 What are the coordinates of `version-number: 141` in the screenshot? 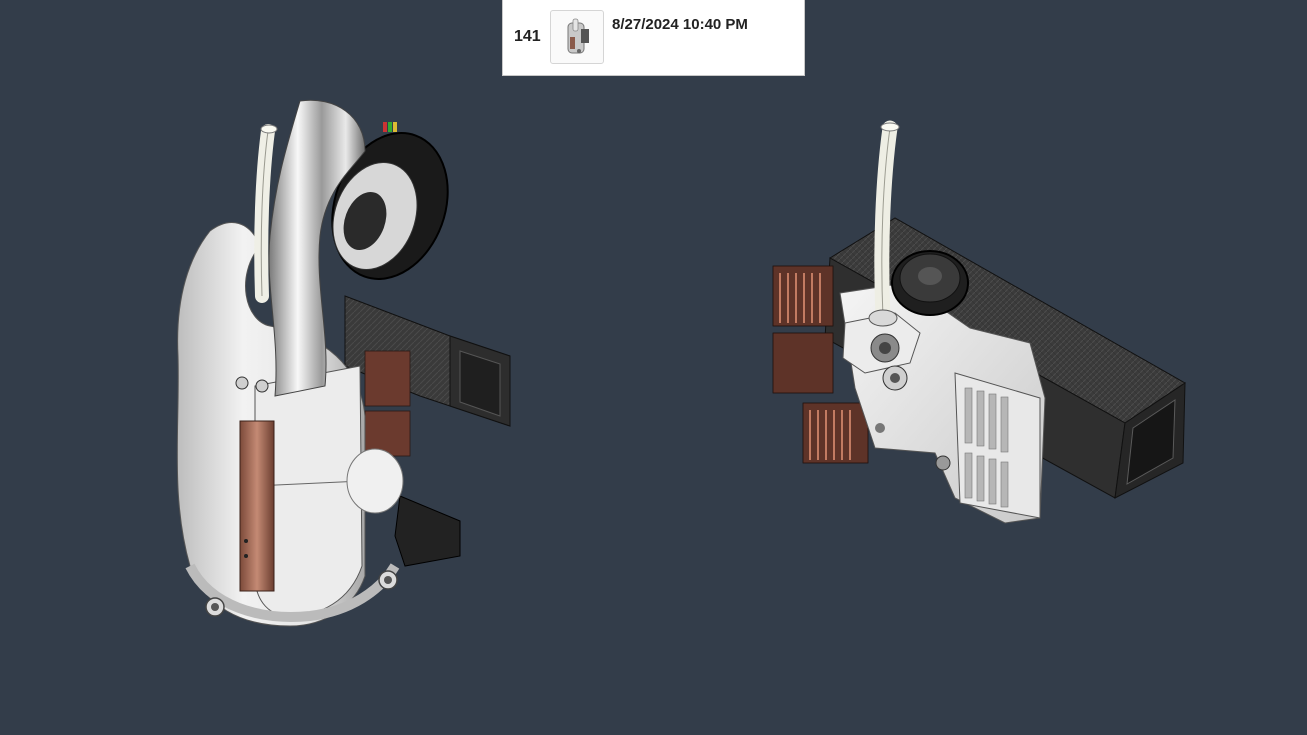 It's located at (527, 36).